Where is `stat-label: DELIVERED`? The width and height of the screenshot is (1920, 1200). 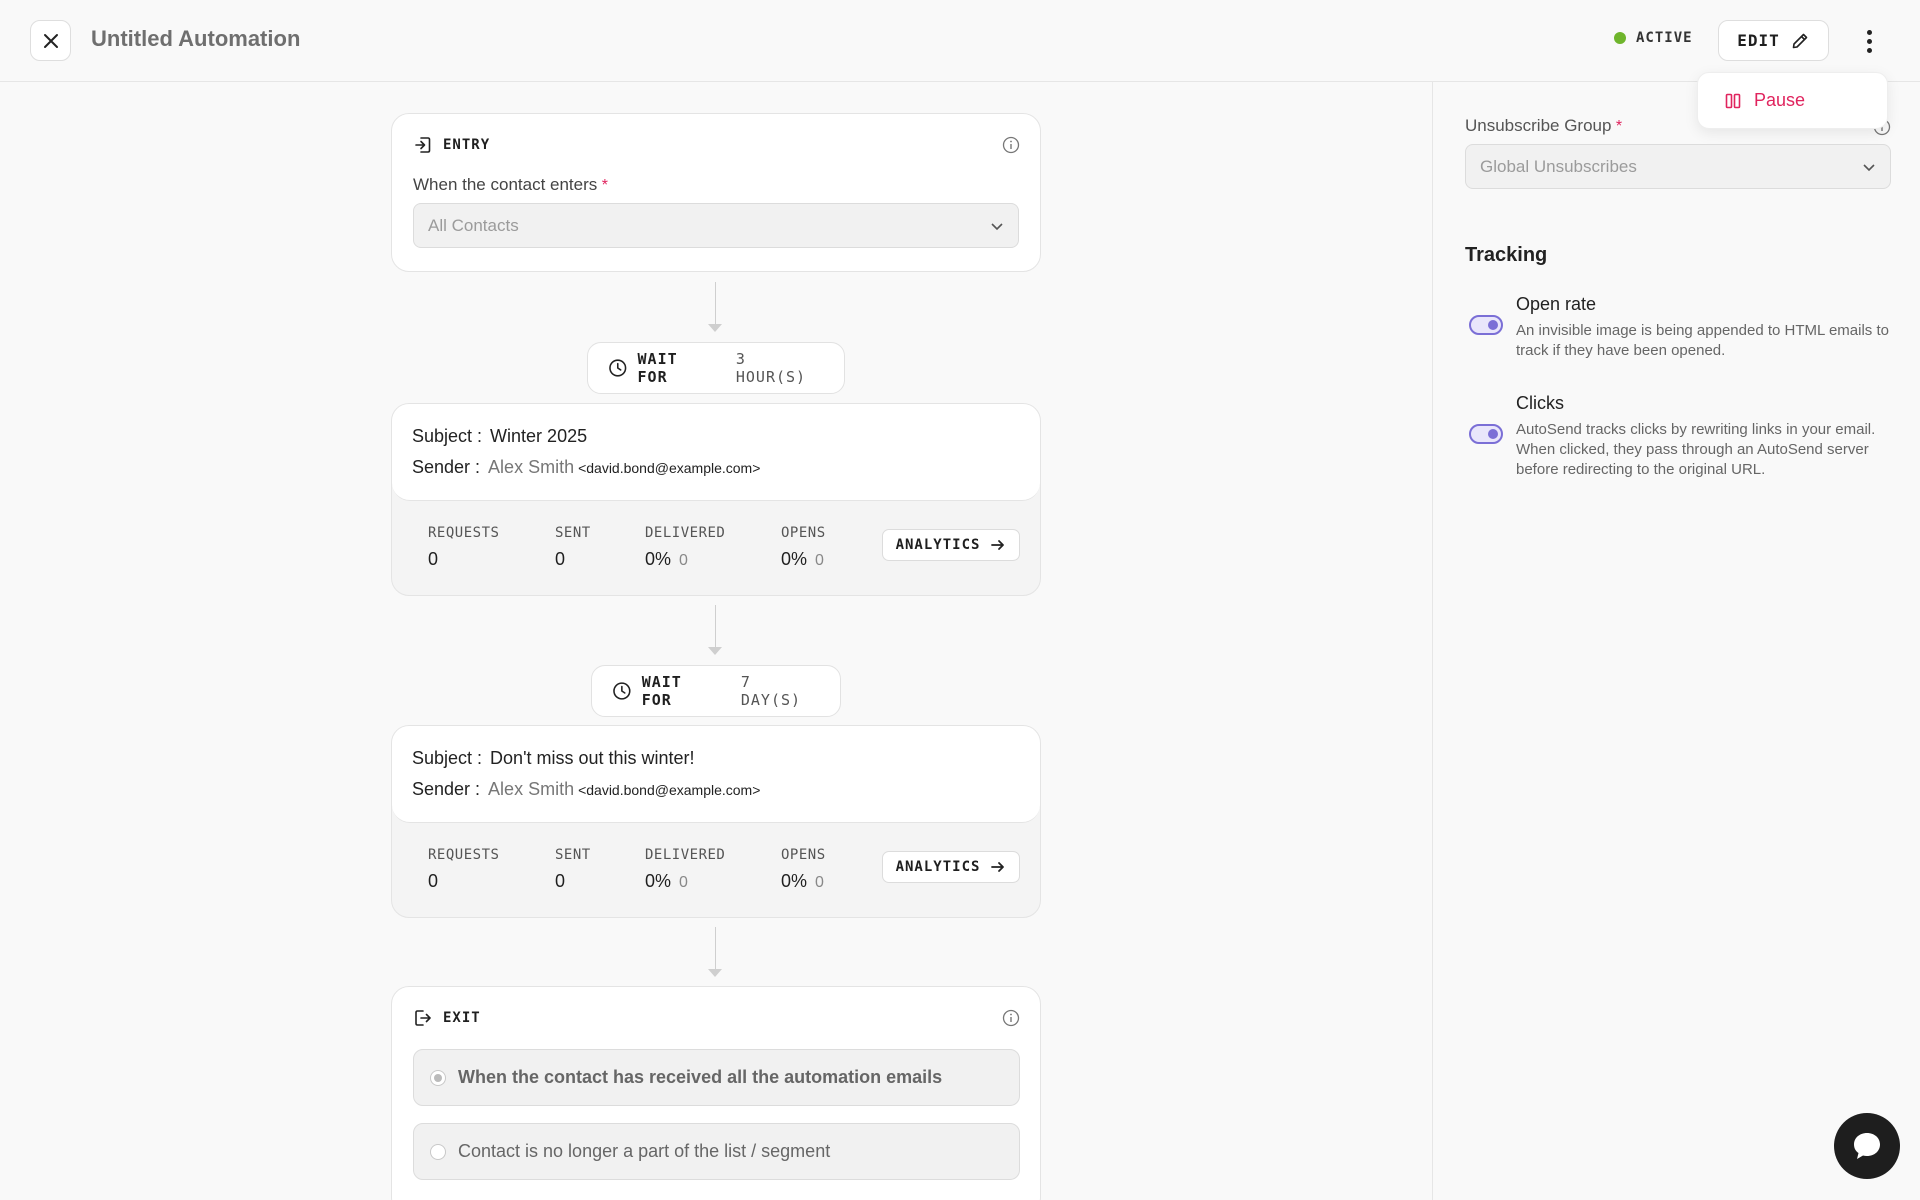
stat-label: DELIVERED is located at coordinates (685, 855).